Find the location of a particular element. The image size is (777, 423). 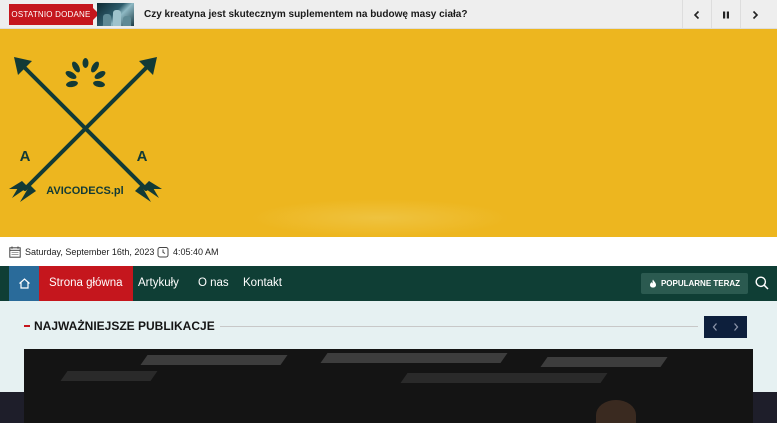

nav-item-about: O nas is located at coordinates (213, 283).